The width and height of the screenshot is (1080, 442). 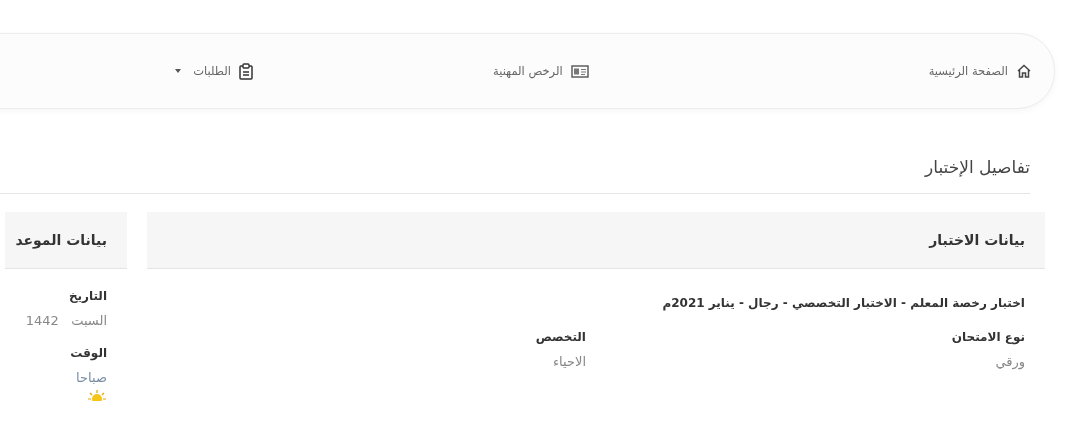 What do you see at coordinates (560, 337) in the screenshot?
I see `field-label: التخصص` at bounding box center [560, 337].